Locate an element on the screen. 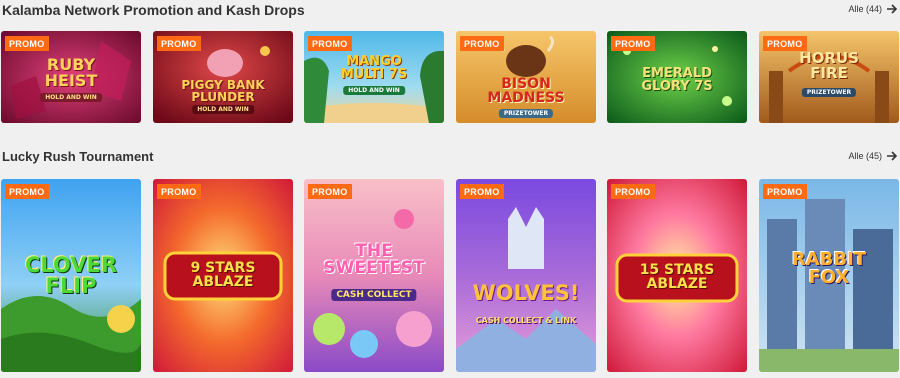 The height and width of the screenshot is (378, 900). game-card-9-stars-ablaze: PROMO 9 Stars Ablaze is located at coordinates (223, 275).